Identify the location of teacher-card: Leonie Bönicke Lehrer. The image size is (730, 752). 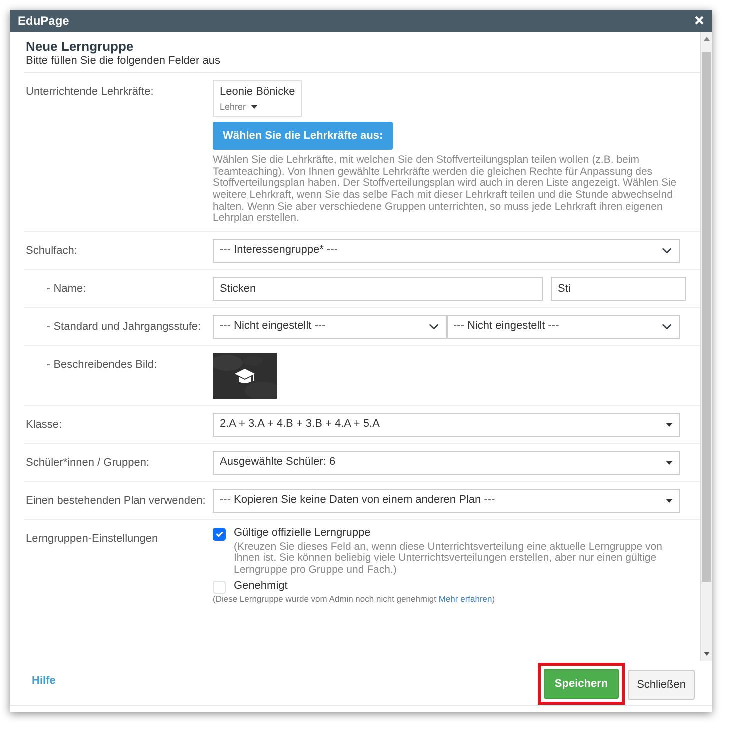
(257, 98).